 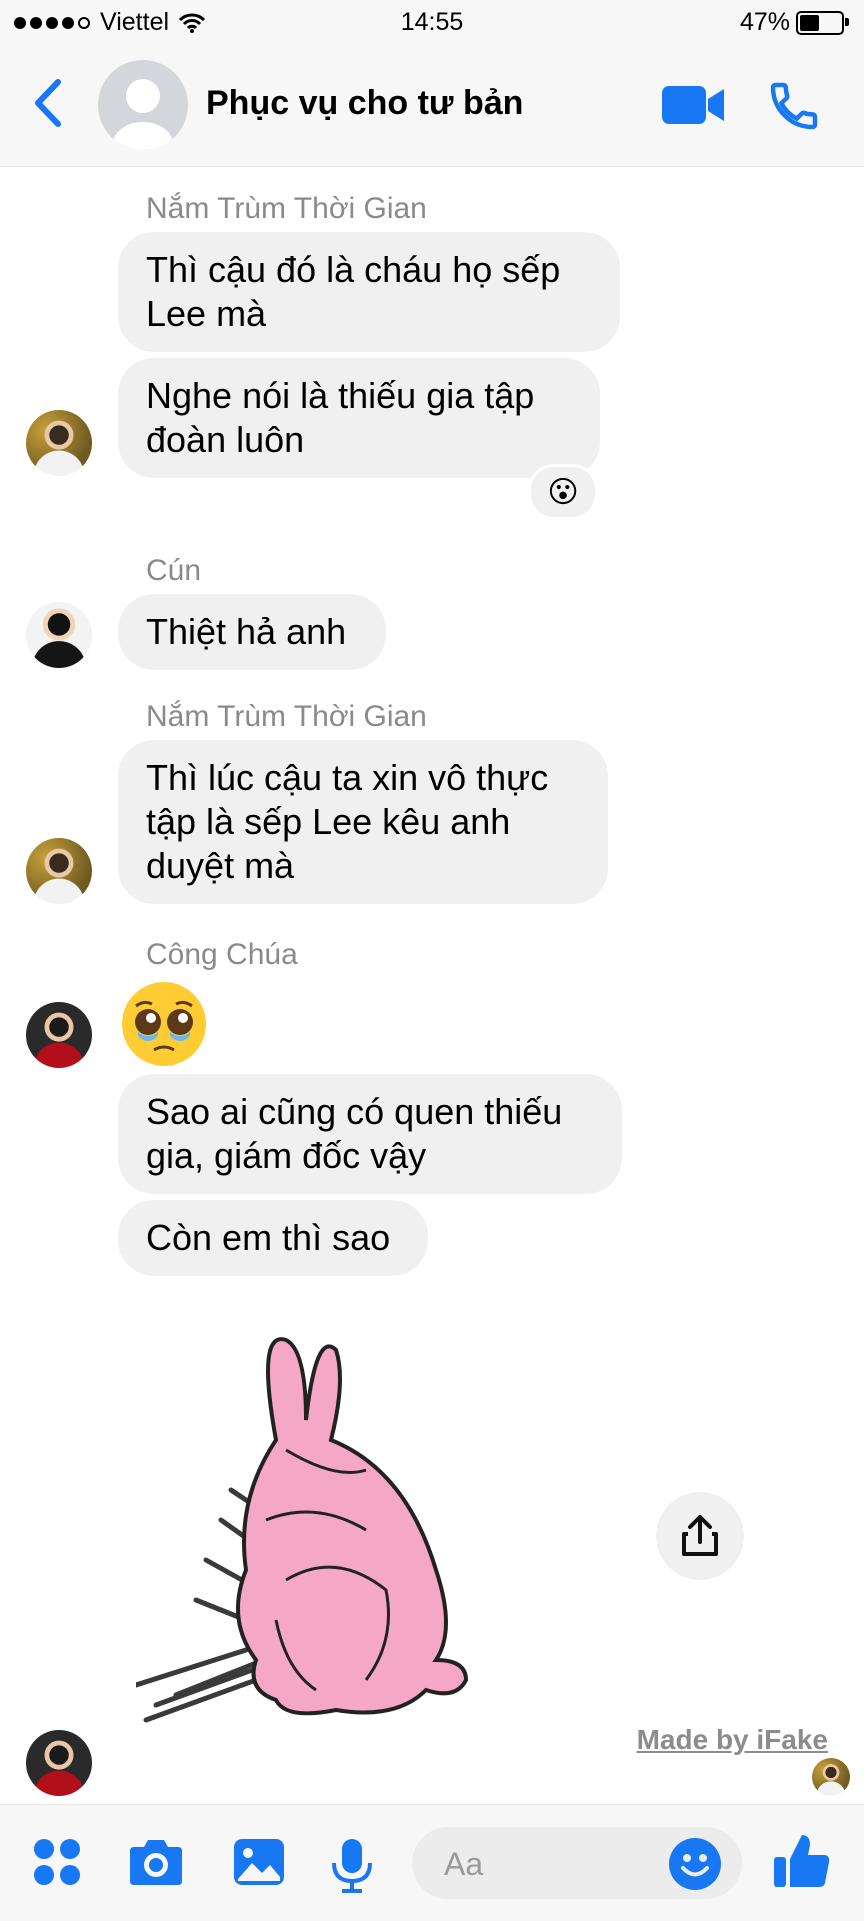 I want to click on emoji-icon, so click(x=695, y=1866).